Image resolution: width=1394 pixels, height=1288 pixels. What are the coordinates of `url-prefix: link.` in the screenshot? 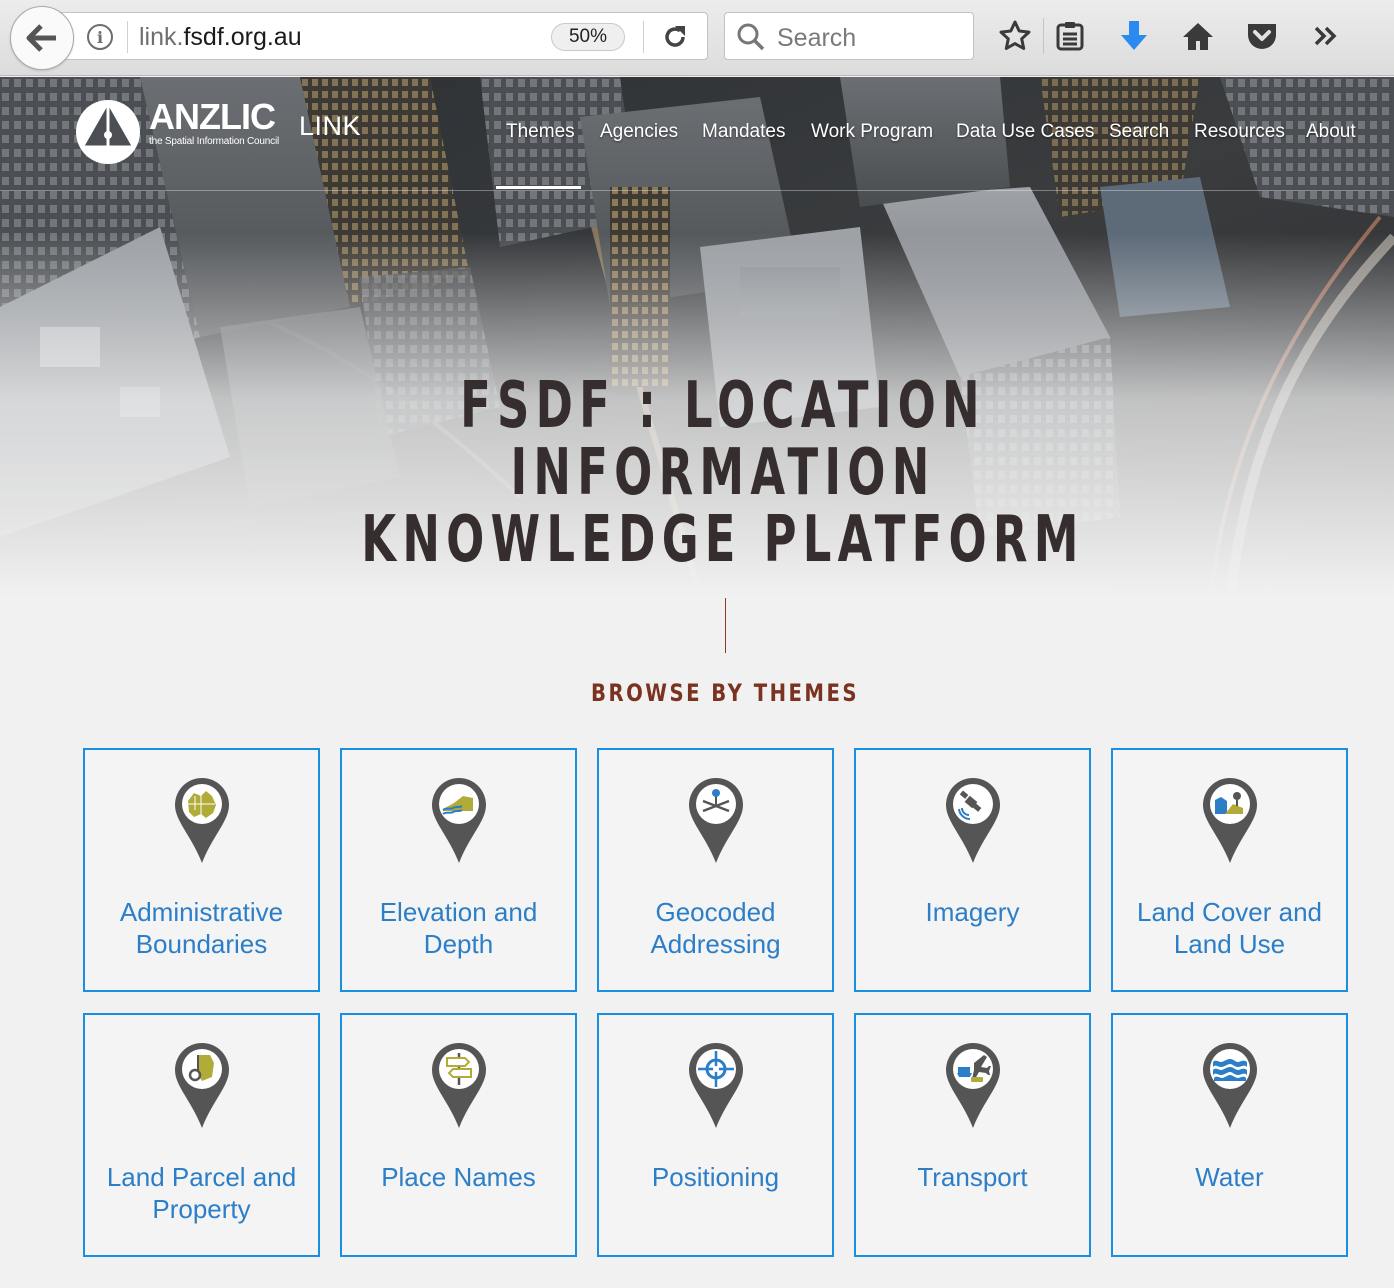 It's located at (161, 37).